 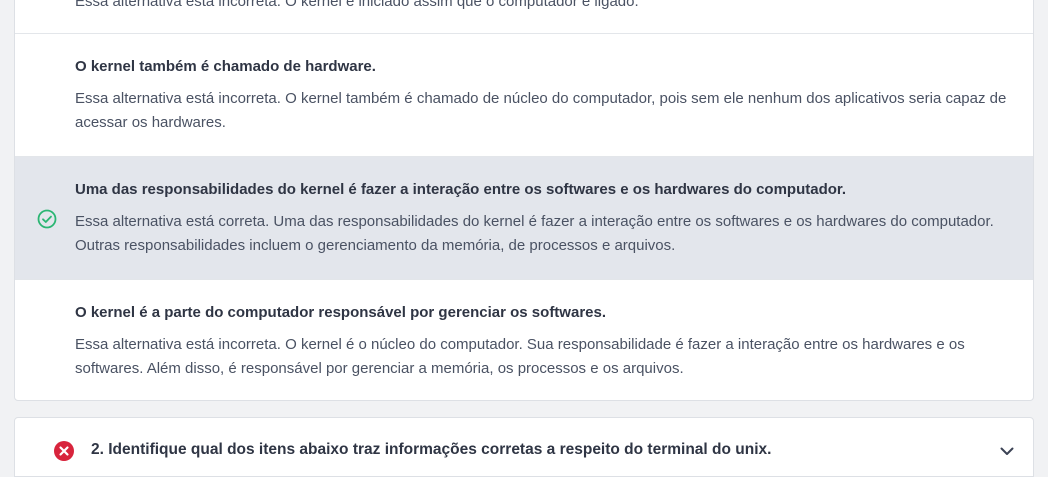 I want to click on chevron-down-icon, so click(x=1007, y=451).